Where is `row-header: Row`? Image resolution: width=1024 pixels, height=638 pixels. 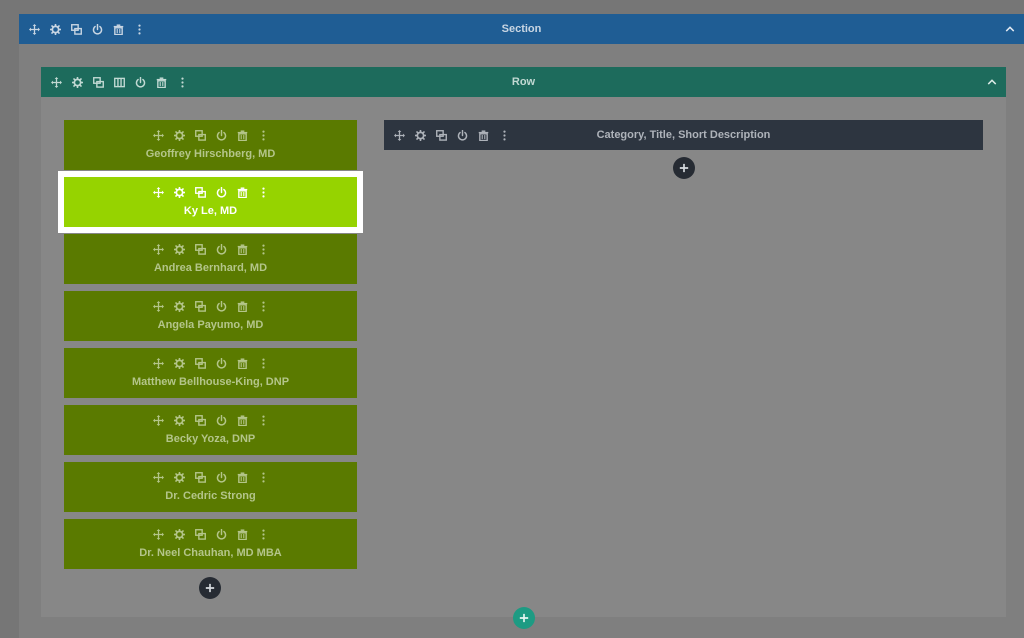
row-header: Row is located at coordinates (523, 82).